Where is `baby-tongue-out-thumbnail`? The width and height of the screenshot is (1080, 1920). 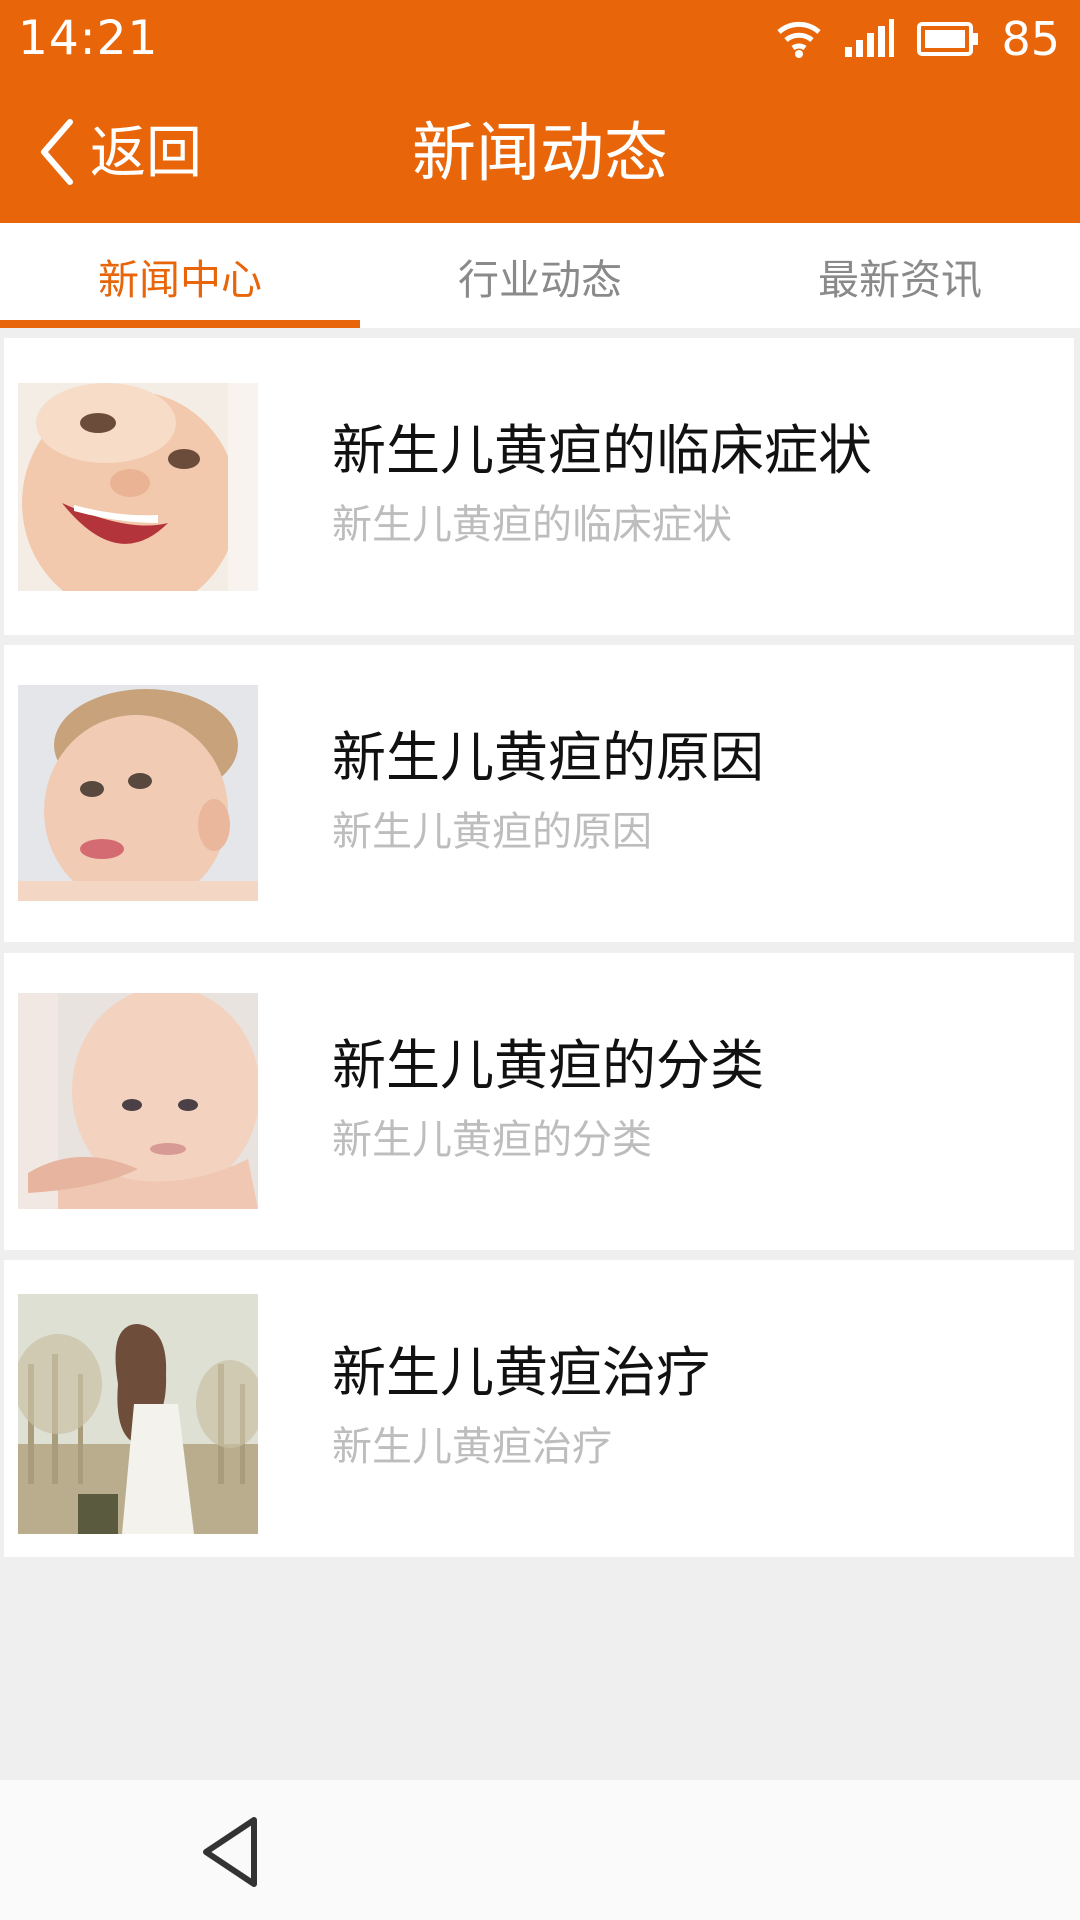
baby-tongue-out-thumbnail is located at coordinates (138, 793).